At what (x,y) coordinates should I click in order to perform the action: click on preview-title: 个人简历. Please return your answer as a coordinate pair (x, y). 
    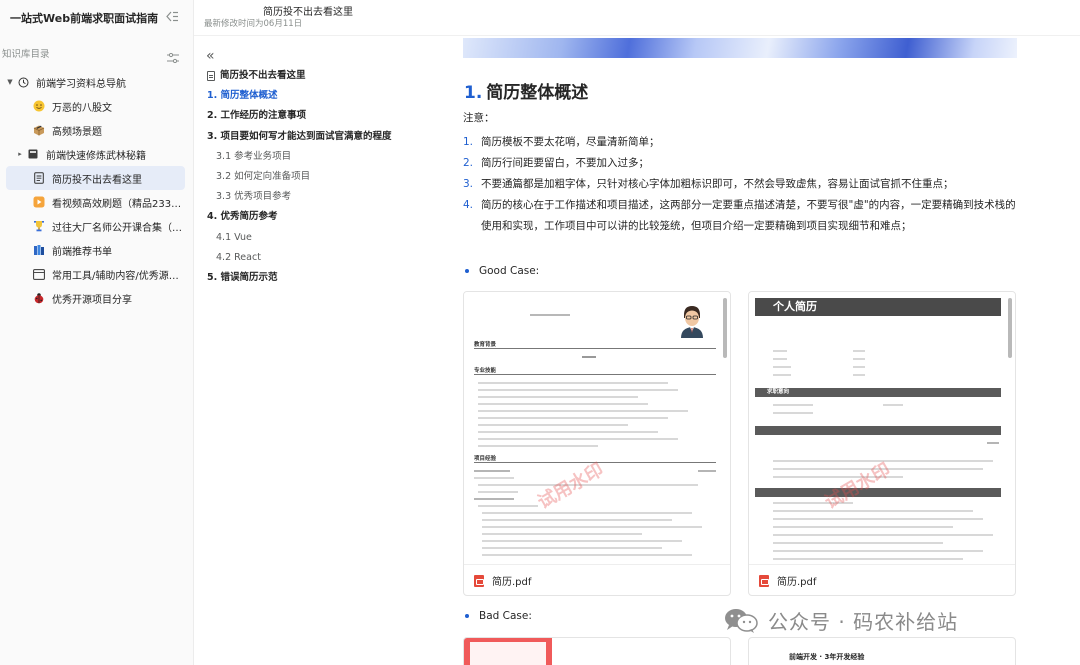
    Looking at the image, I should click on (878, 307).